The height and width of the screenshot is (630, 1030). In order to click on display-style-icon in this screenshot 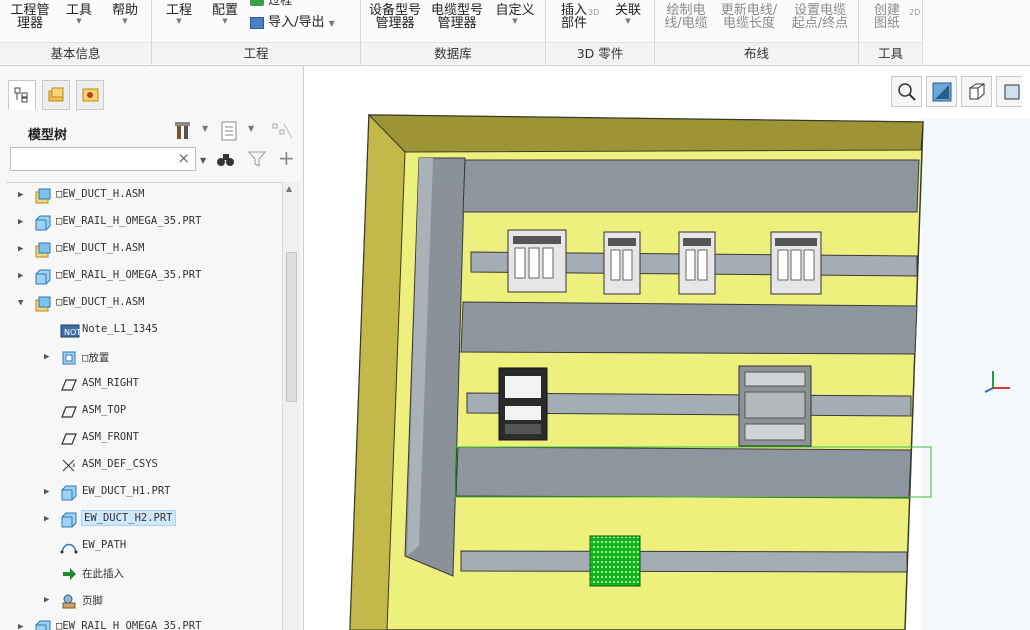, I will do `click(1012, 92)`.